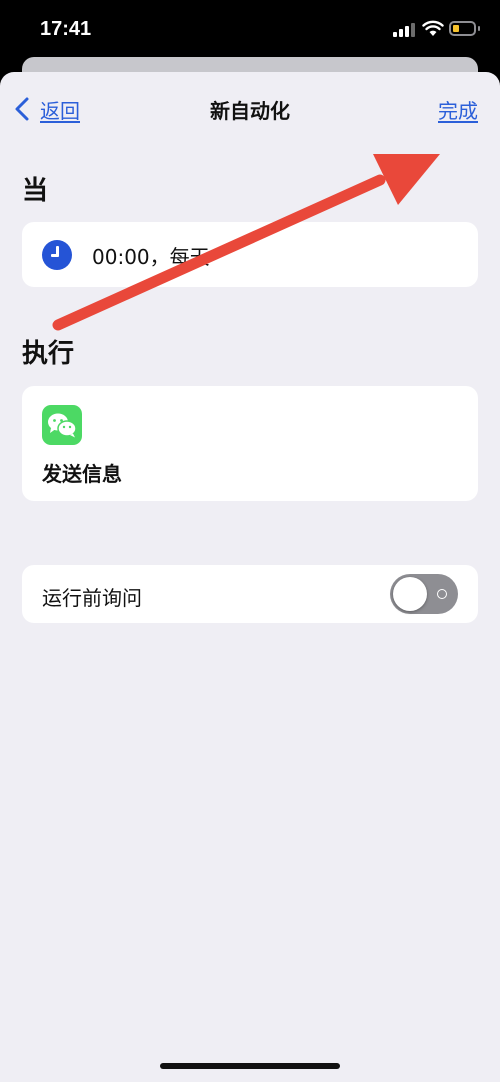 The height and width of the screenshot is (1082, 500). What do you see at coordinates (250, 594) in the screenshot?
I see `ask-before-running-row: 运行前询问` at bounding box center [250, 594].